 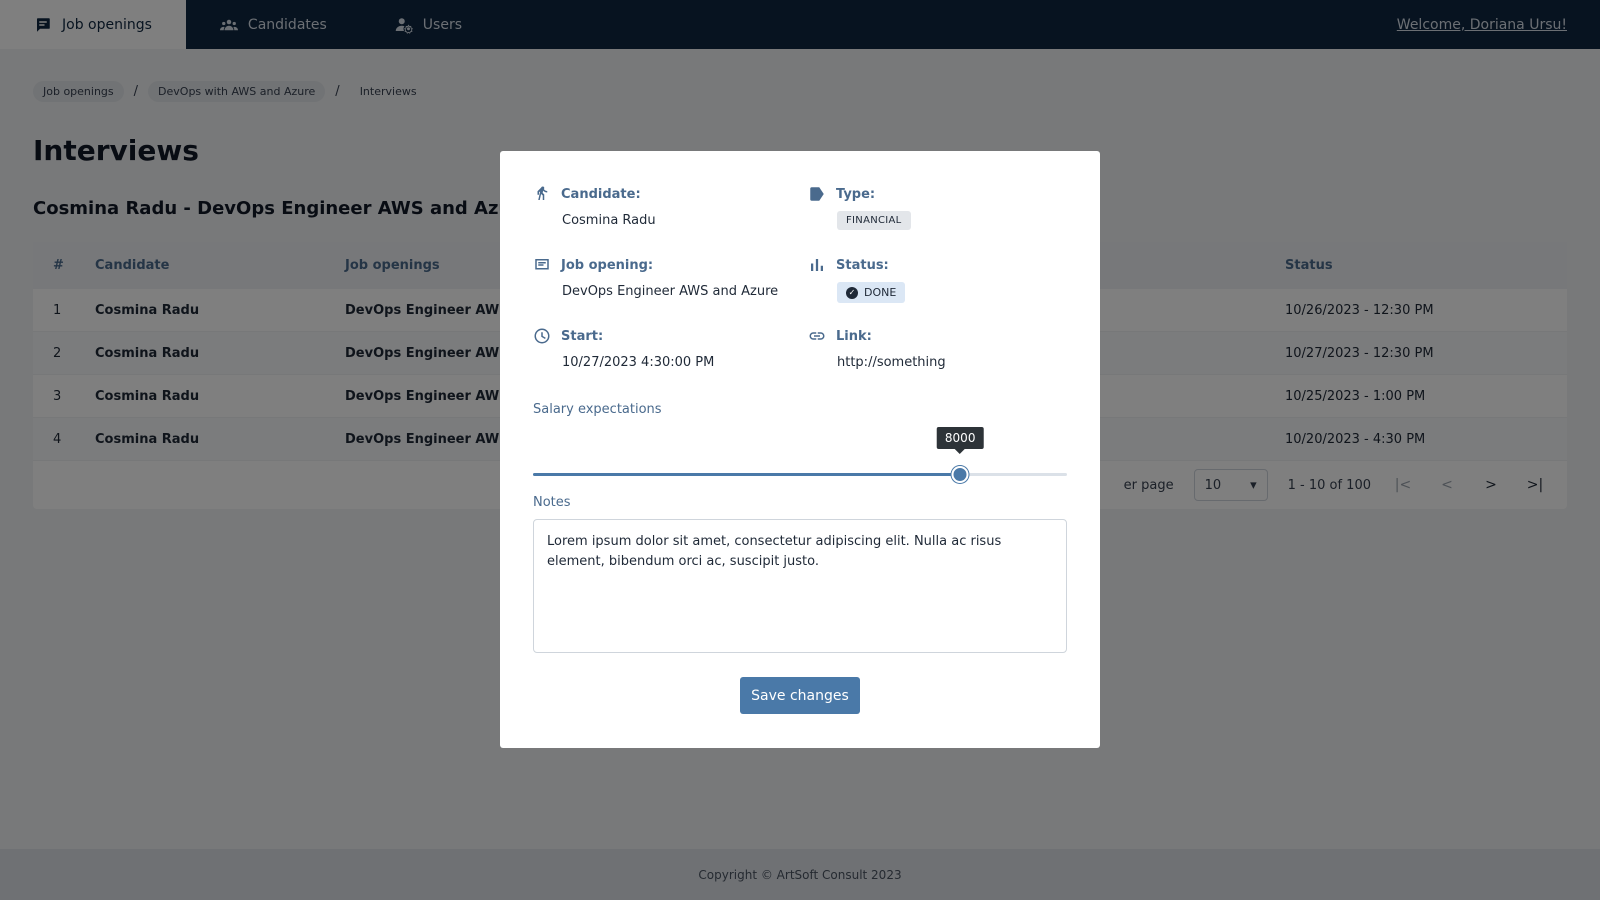 What do you see at coordinates (960, 474) in the screenshot?
I see `slider-thumb` at bounding box center [960, 474].